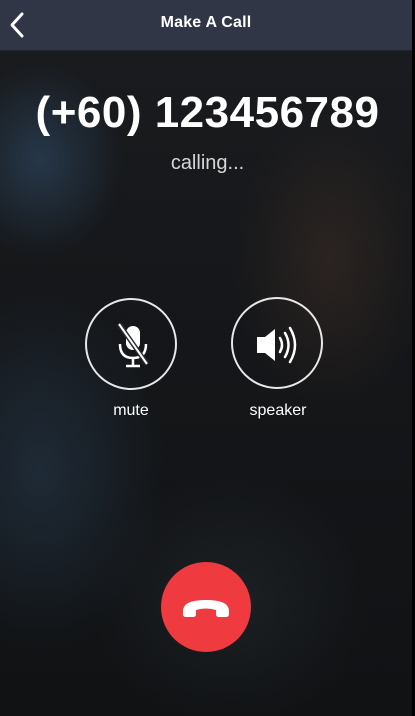  I want to click on mic-off-icon, so click(133, 345).